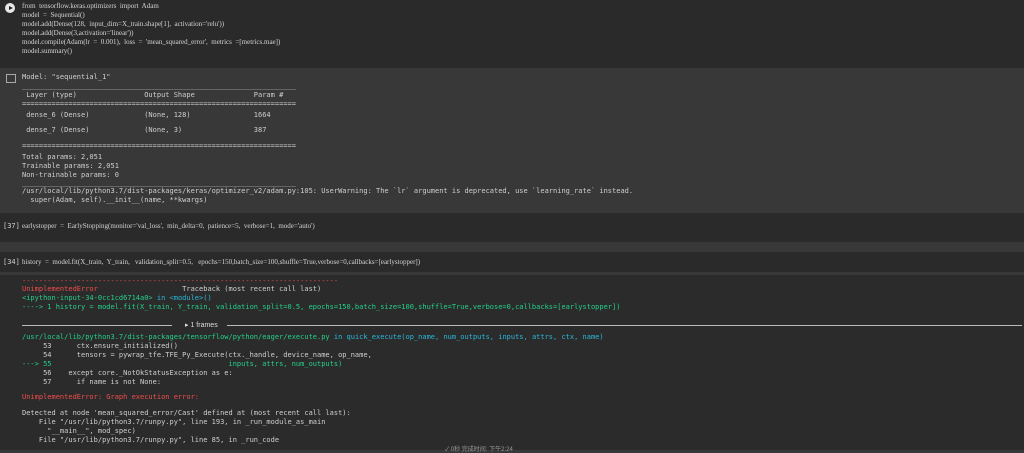  I want to click on frames-toggle: ▸ 1 frames, so click(522, 325).